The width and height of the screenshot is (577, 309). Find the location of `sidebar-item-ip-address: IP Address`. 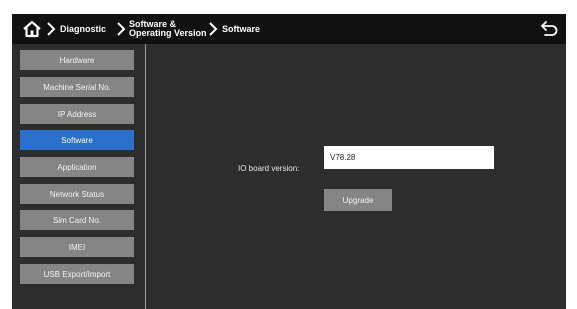

sidebar-item-ip-address: IP Address is located at coordinates (77, 114).